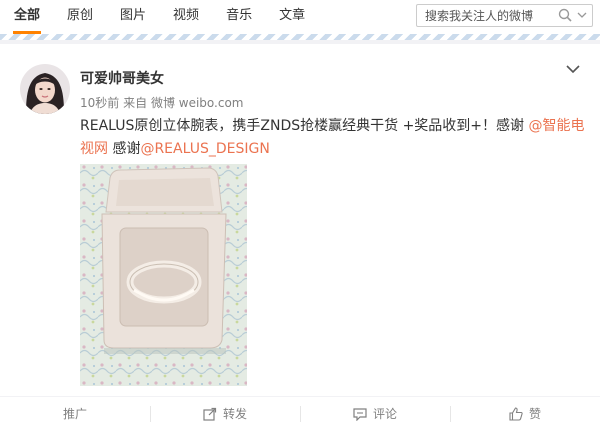  Describe the element at coordinates (304, 126) in the screenshot. I see `post-text-part: REALUS原创立体腕表，携手ZNDS抢楼赢经典干货 +奖品收到+！感谢` at that location.